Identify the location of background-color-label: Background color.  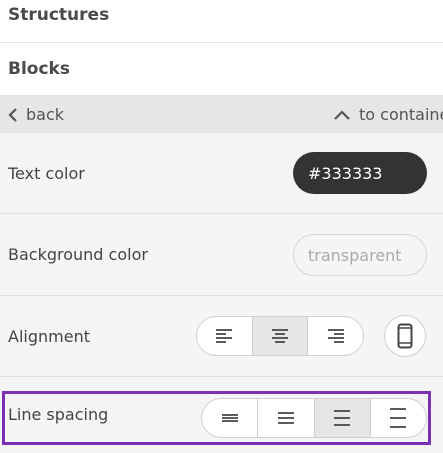
(78, 254).